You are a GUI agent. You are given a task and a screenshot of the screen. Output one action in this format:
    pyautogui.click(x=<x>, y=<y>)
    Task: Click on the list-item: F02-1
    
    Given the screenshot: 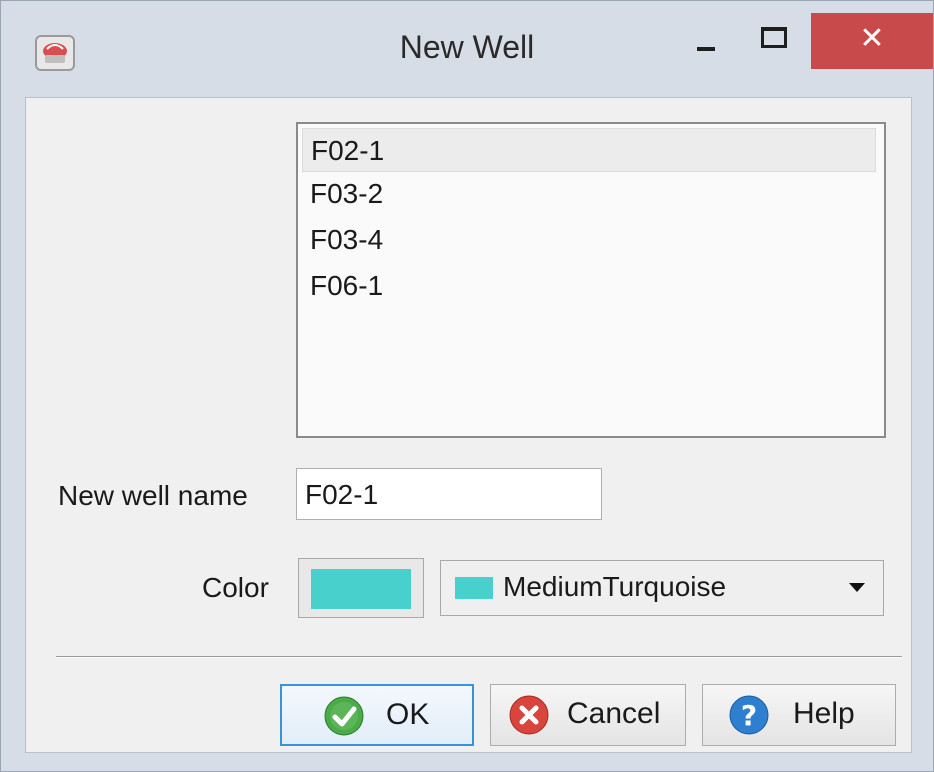 What is the action you would take?
    pyautogui.click(x=589, y=150)
    